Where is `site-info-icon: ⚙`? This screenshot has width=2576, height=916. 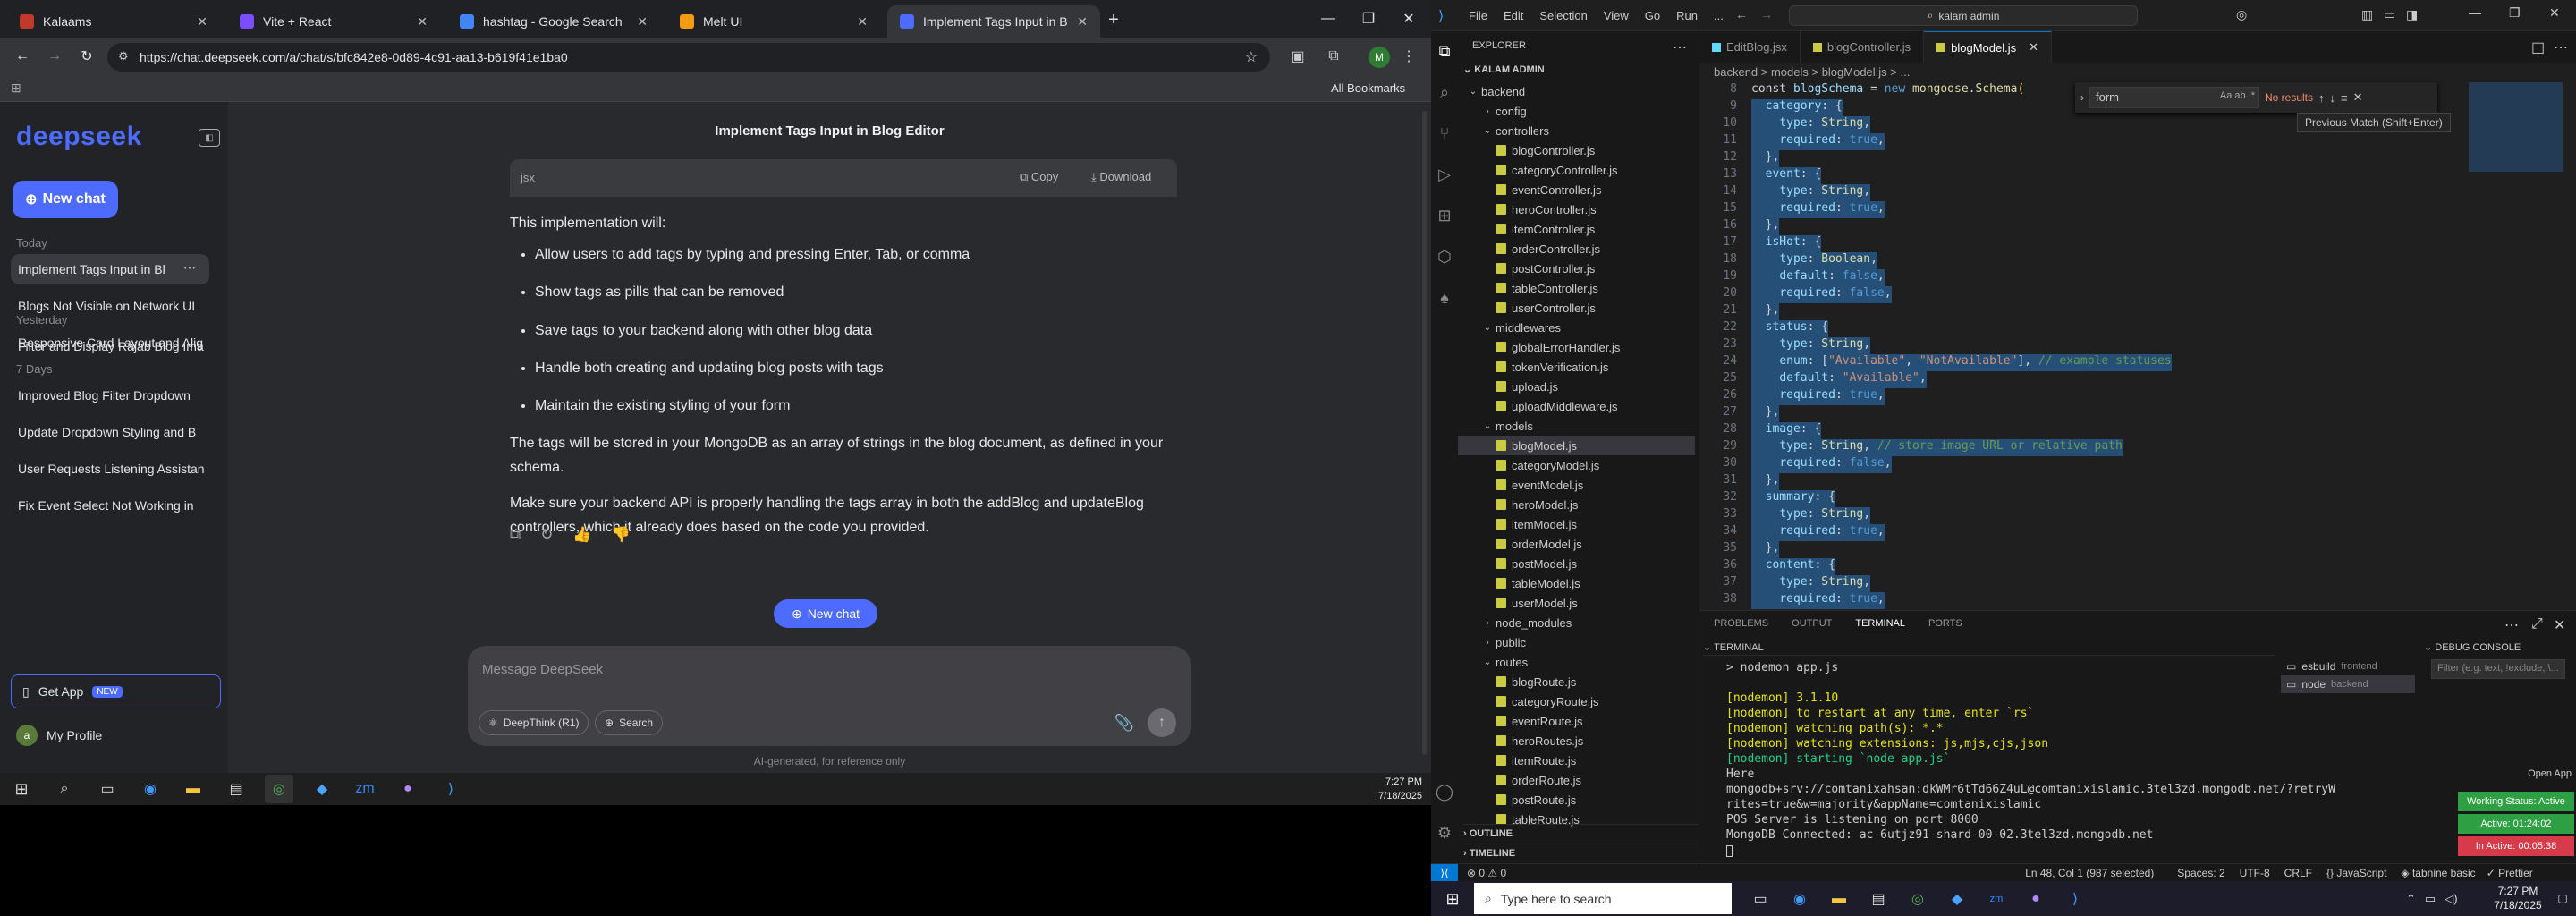 site-info-icon: ⚙ is located at coordinates (123, 56).